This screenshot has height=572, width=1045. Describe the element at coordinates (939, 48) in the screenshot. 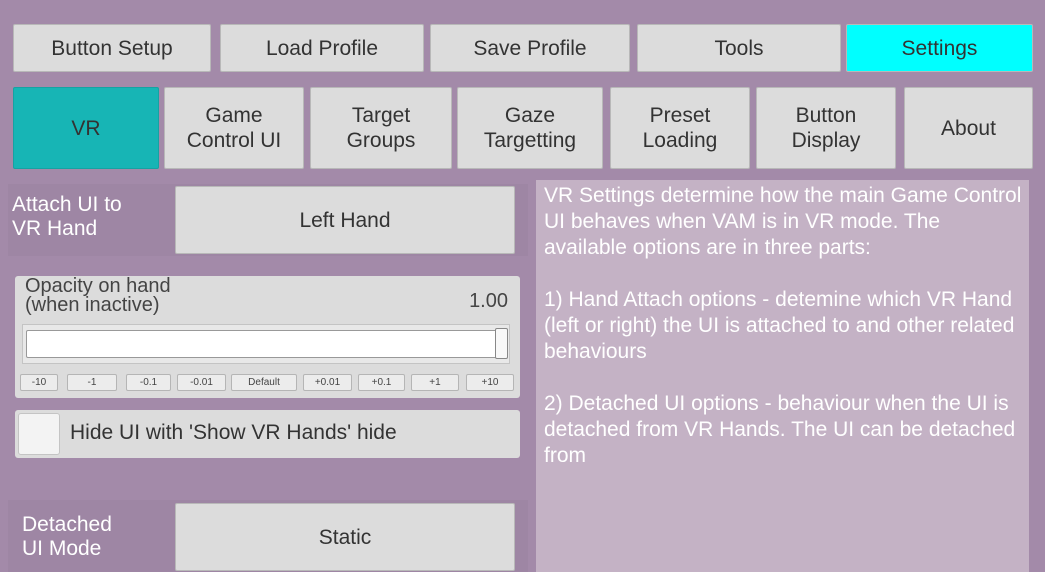

I see `tab-settings: Settings` at that location.